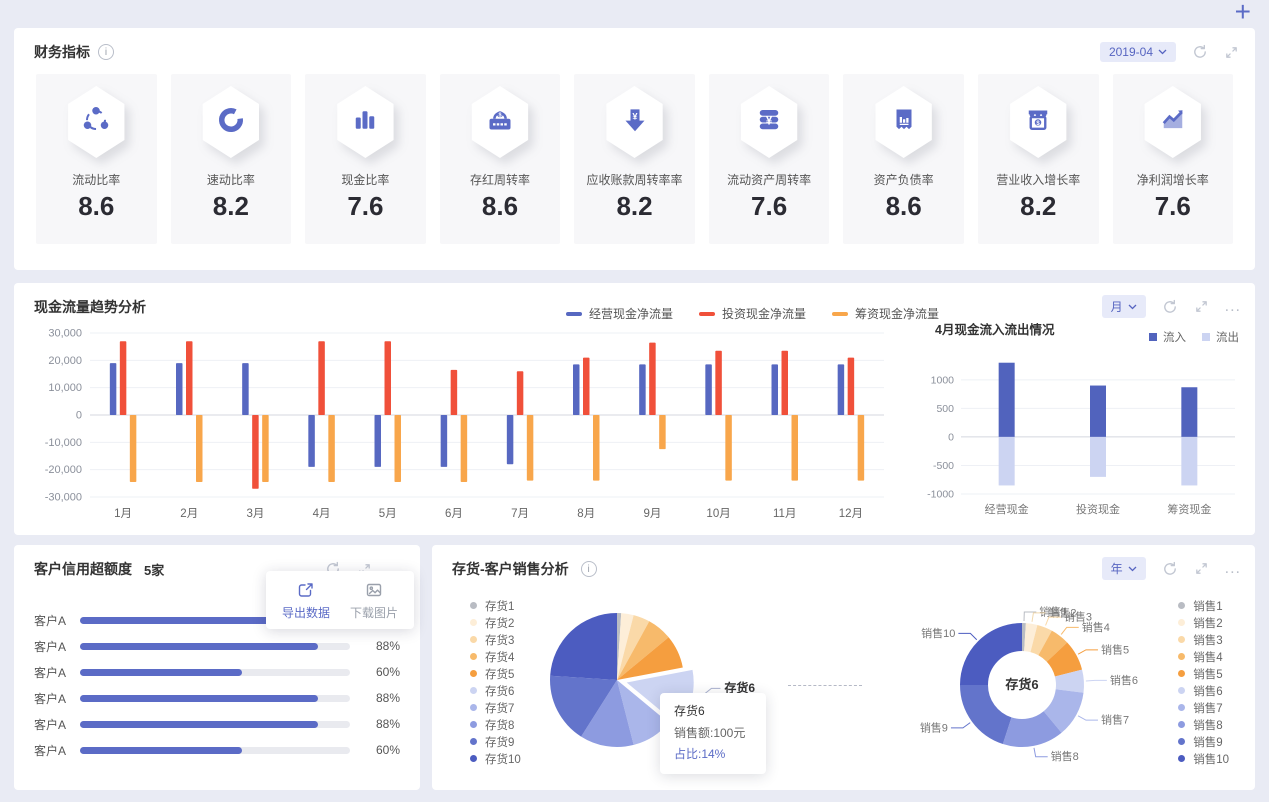 The height and width of the screenshot is (802, 1269). What do you see at coordinates (1098, 411) in the screenshot?
I see `bar-流入-投资现金` at bounding box center [1098, 411].